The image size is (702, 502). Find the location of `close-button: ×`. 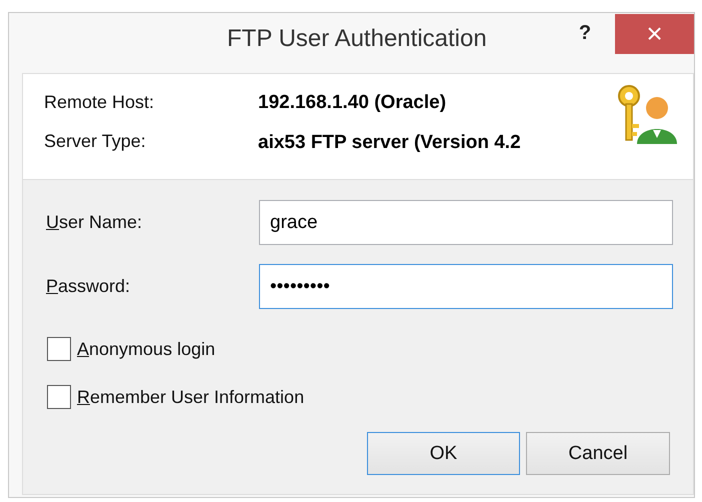

close-button: × is located at coordinates (654, 34).